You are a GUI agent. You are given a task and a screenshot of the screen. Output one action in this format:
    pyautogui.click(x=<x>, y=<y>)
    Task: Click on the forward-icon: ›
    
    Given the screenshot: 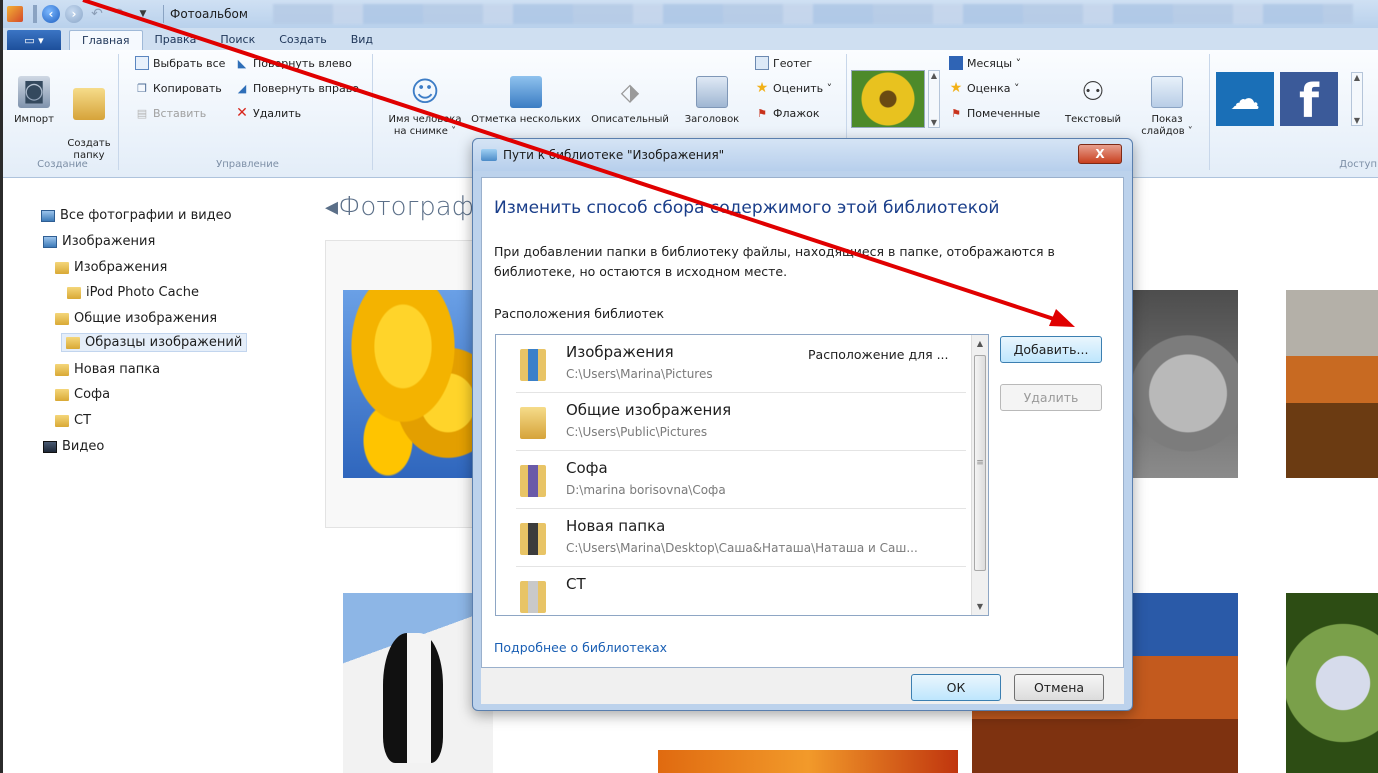 What is the action you would take?
    pyautogui.click(x=74, y=14)
    